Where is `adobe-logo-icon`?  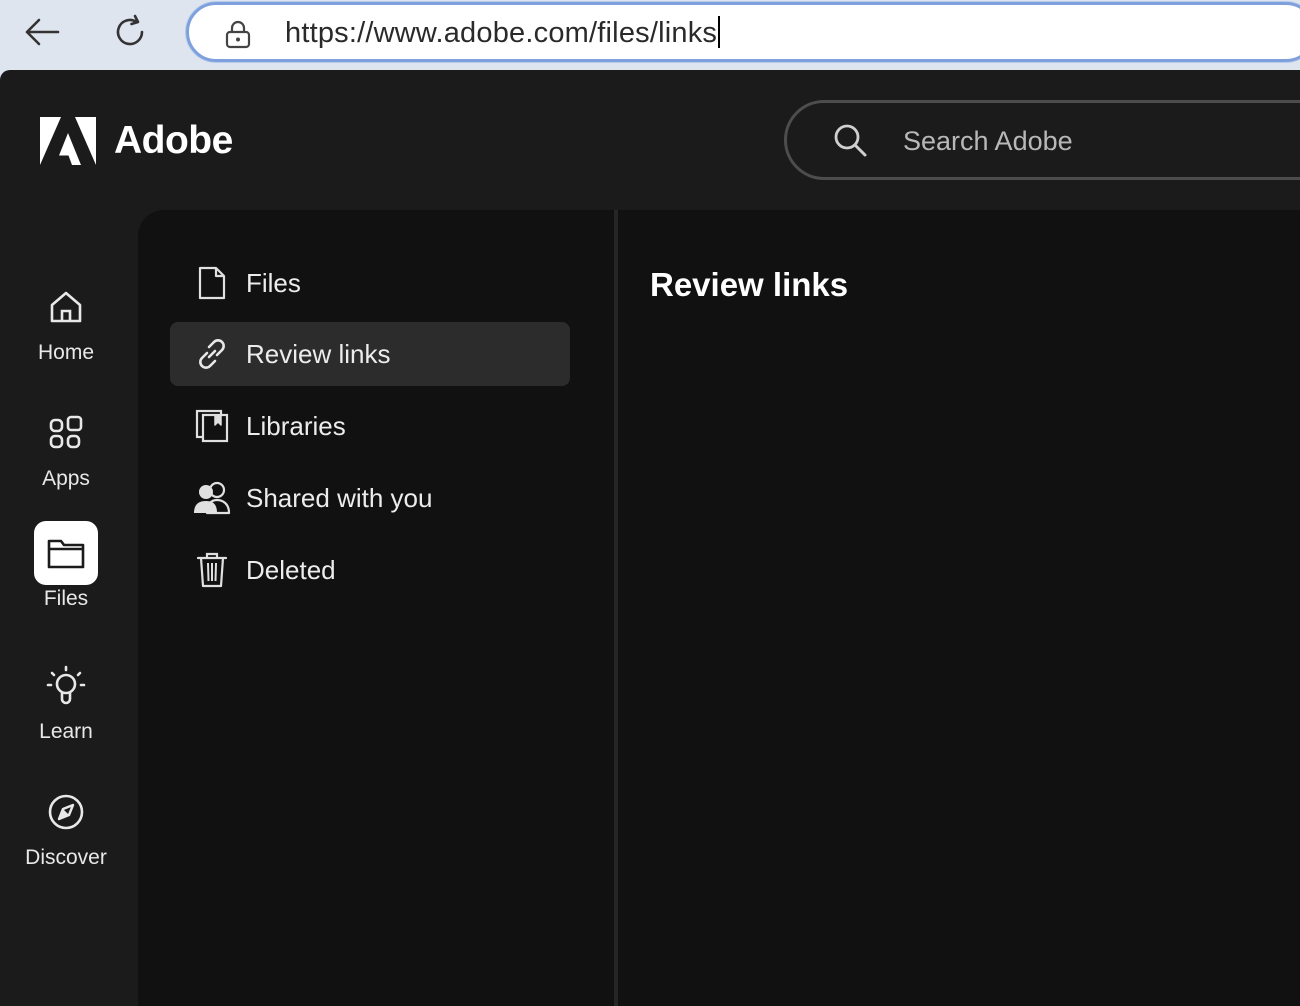
adobe-logo-icon is located at coordinates (68, 141).